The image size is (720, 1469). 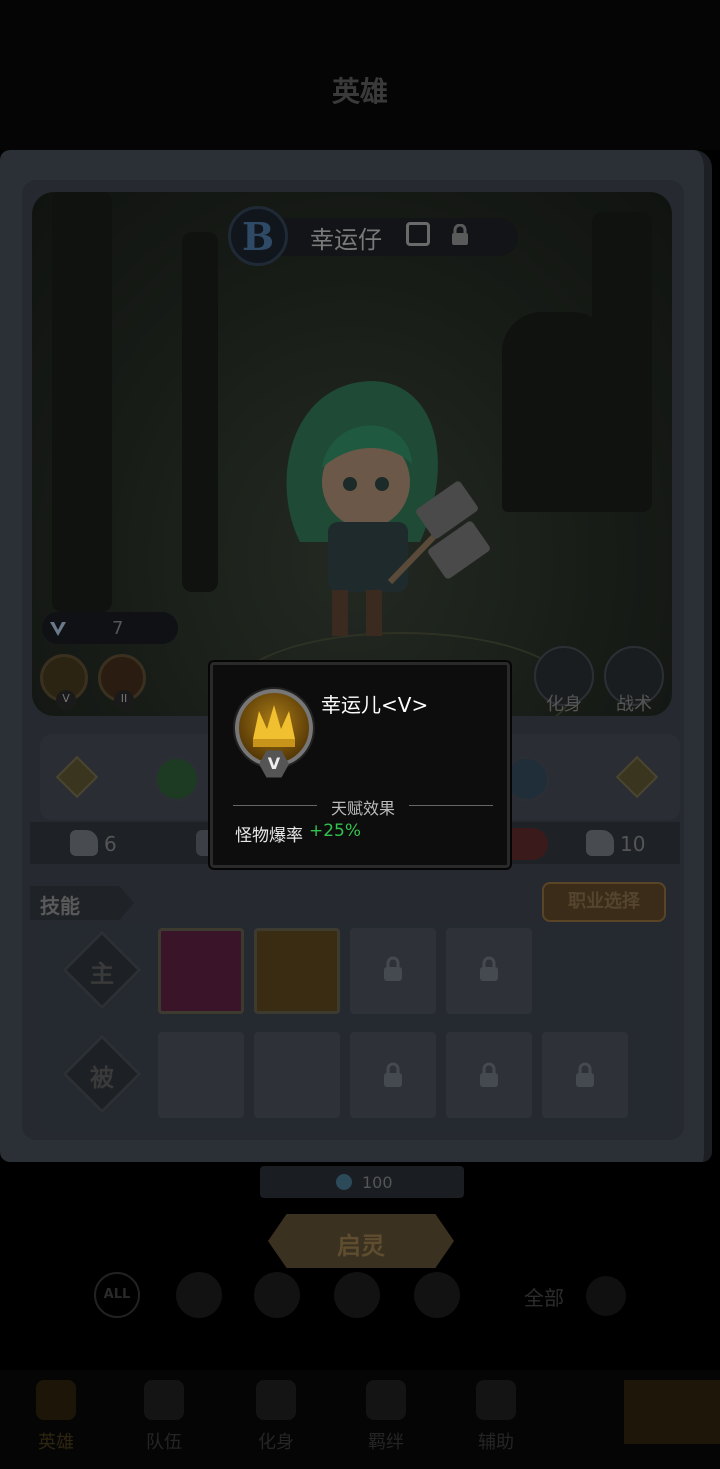 What do you see at coordinates (375, 705) in the screenshot?
I see `talent-title: 幸运儿<V>` at bounding box center [375, 705].